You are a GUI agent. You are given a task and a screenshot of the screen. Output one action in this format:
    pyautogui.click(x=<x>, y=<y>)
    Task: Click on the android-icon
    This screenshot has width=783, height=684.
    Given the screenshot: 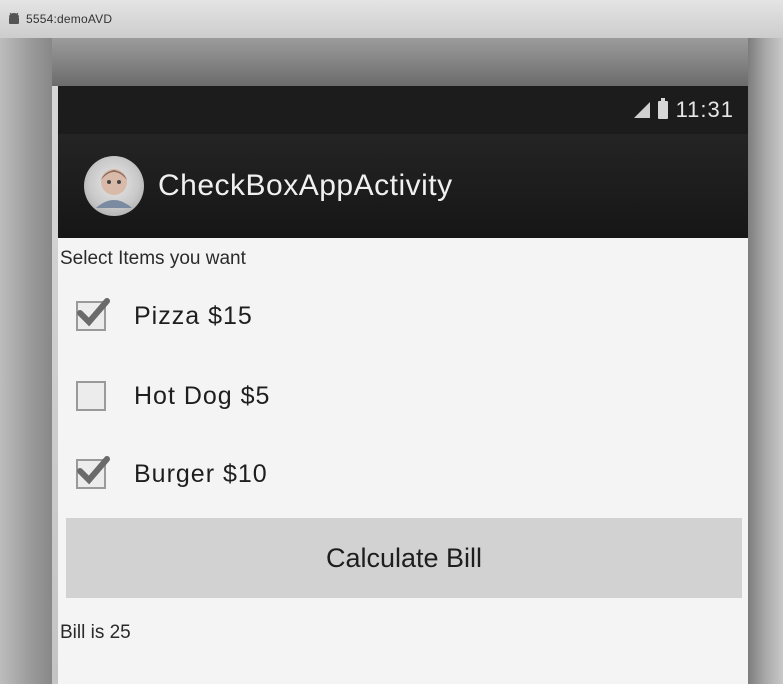 What is the action you would take?
    pyautogui.click(x=14, y=19)
    